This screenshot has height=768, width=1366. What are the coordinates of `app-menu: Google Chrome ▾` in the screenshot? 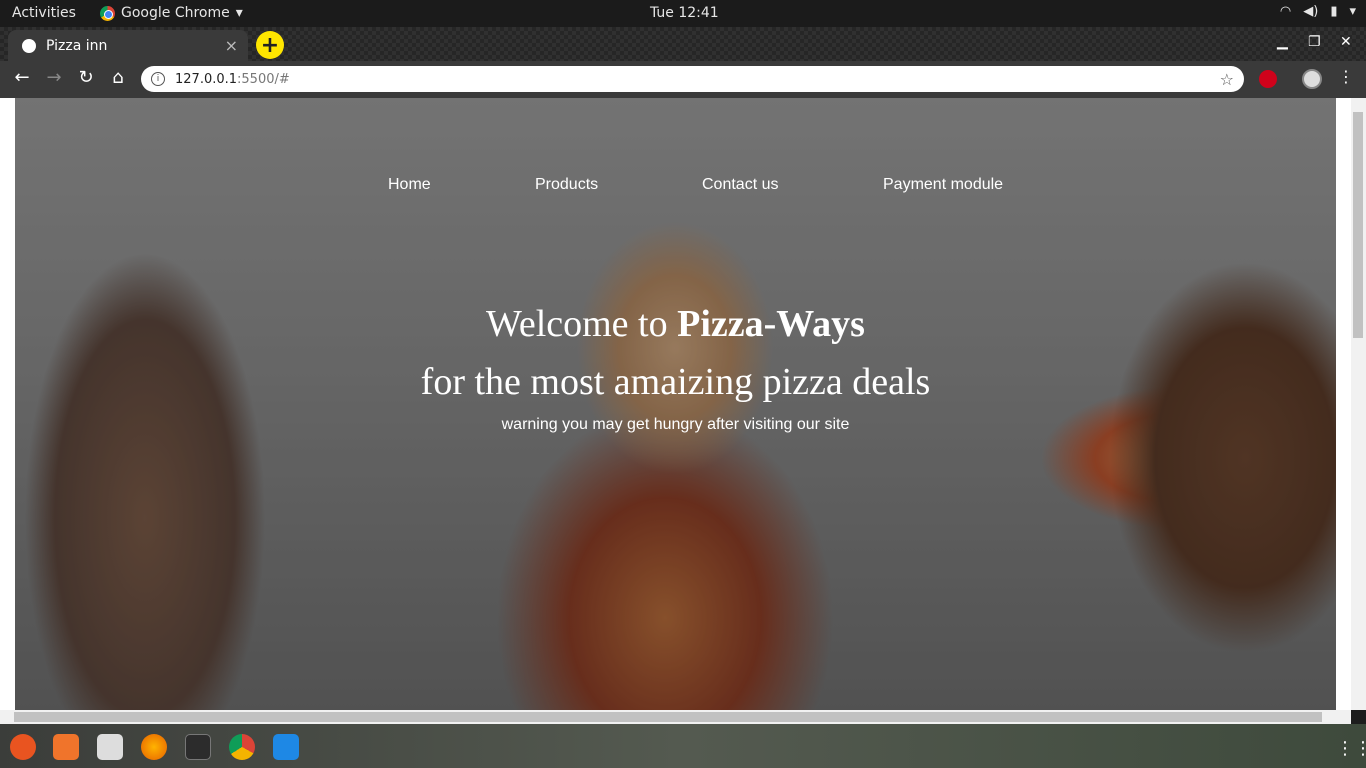 It's located at (171, 13).